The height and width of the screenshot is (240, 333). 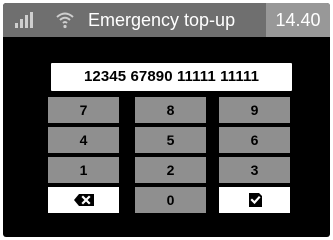 I want to click on key-7: 7, so click(x=83, y=110).